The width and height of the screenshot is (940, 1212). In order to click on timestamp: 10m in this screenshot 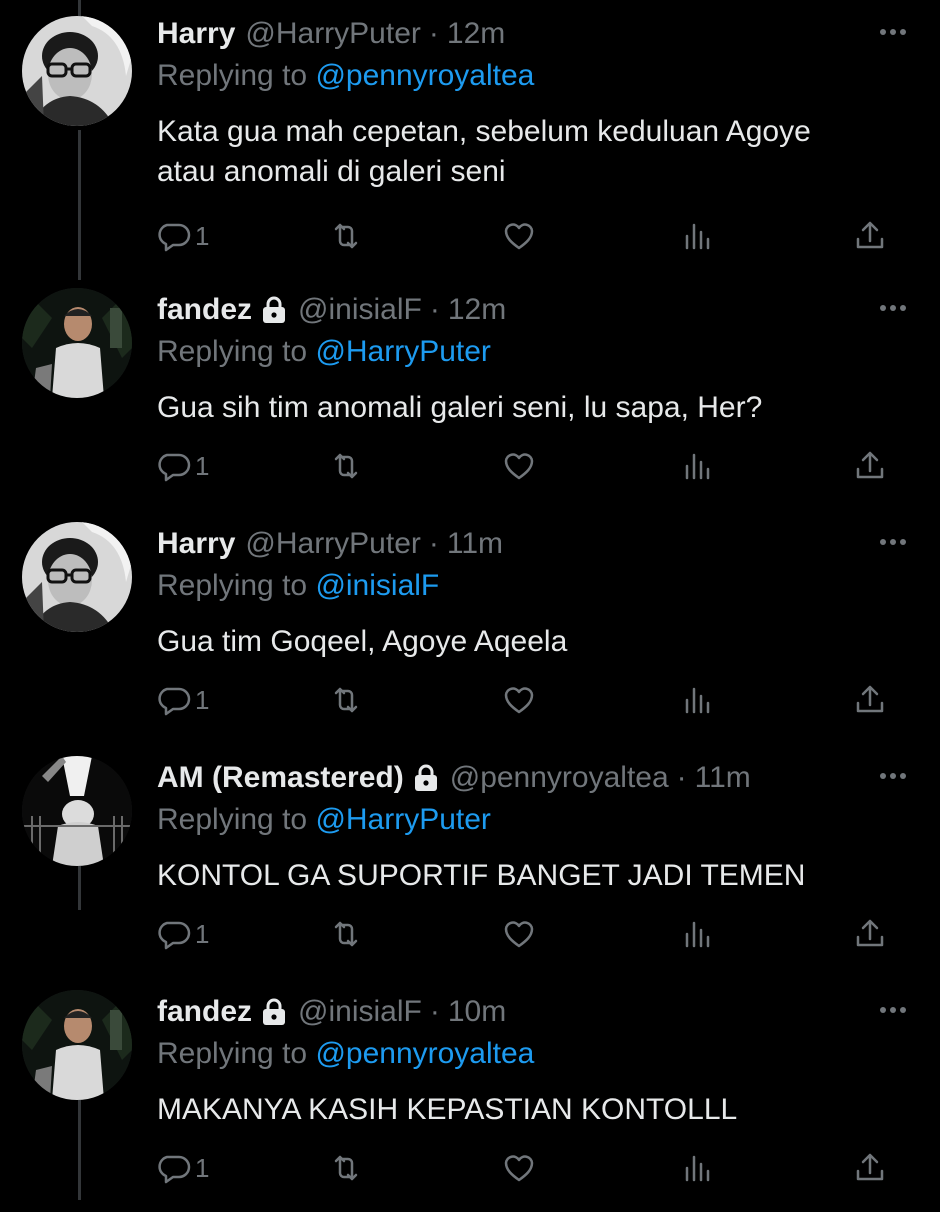, I will do `click(477, 1012)`.